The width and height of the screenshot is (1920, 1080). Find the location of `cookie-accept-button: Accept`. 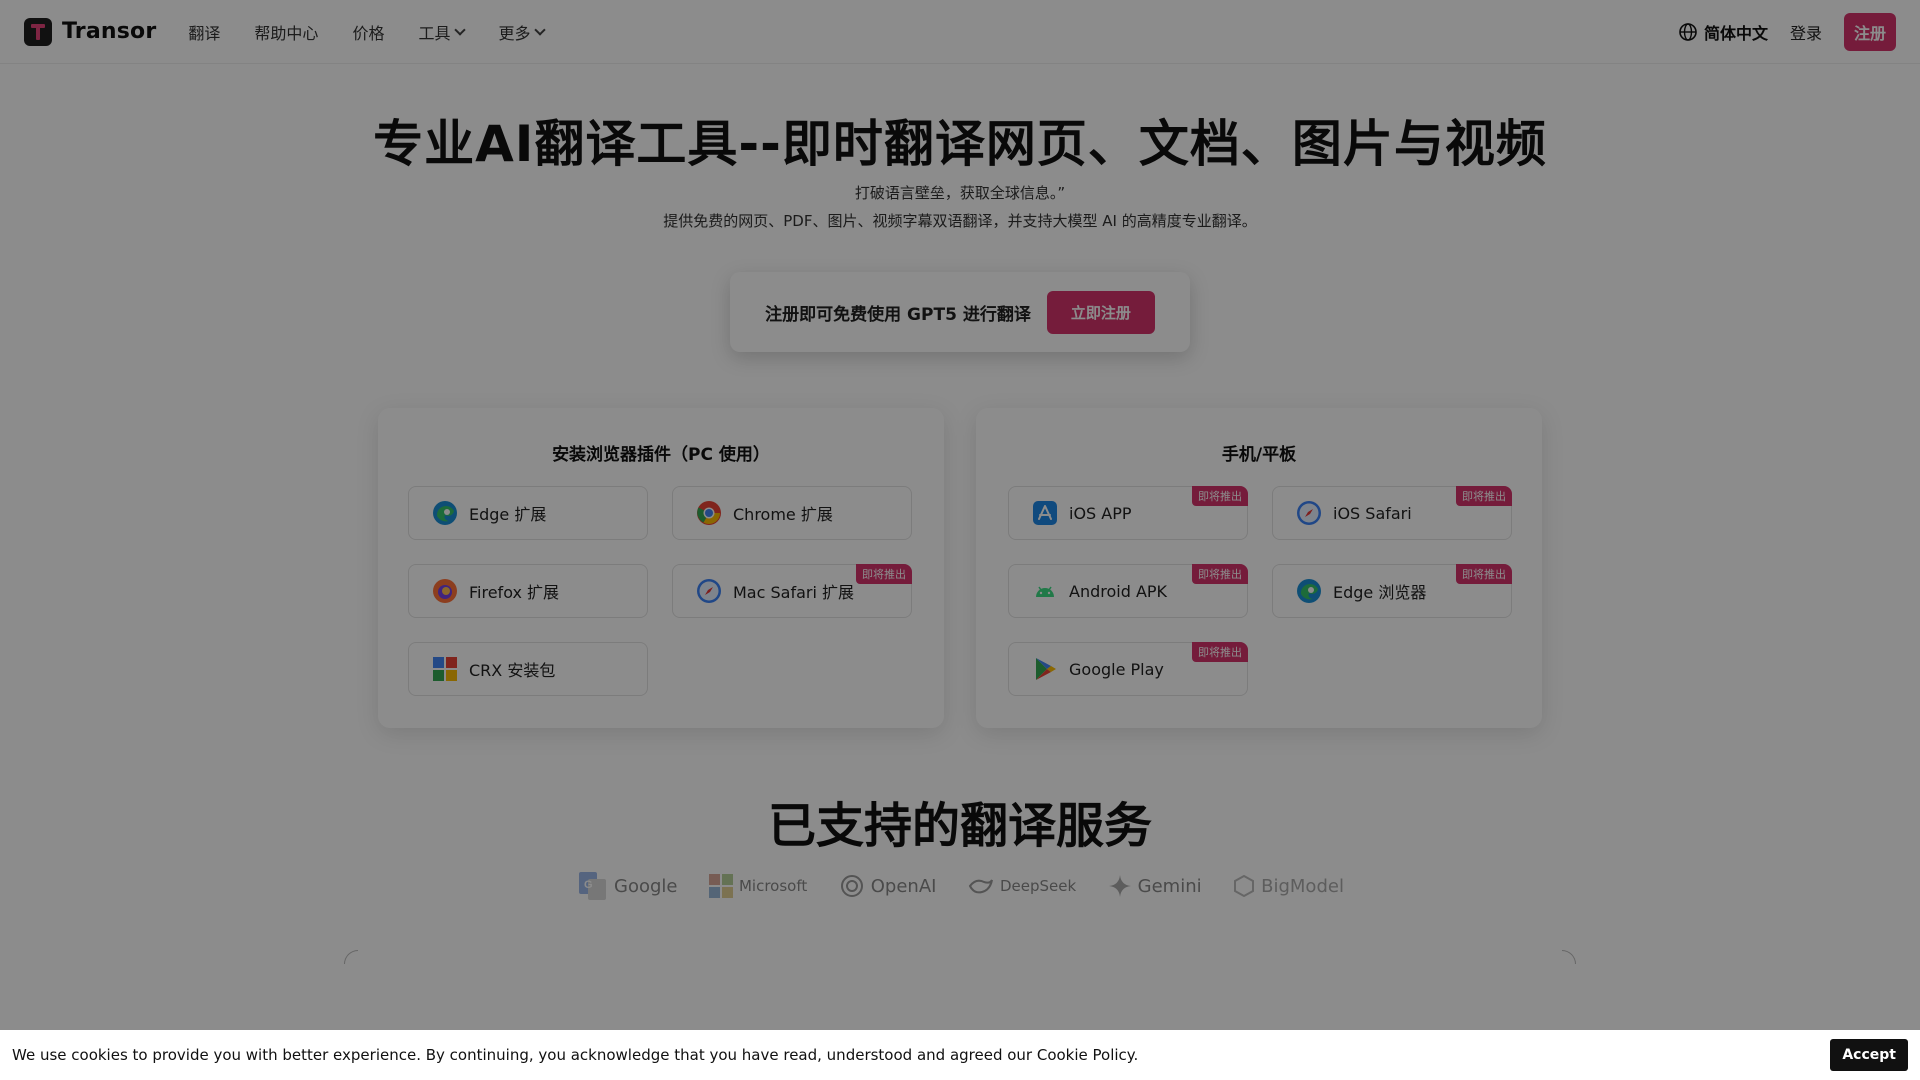

cookie-accept-button: Accept is located at coordinates (1869, 1055).